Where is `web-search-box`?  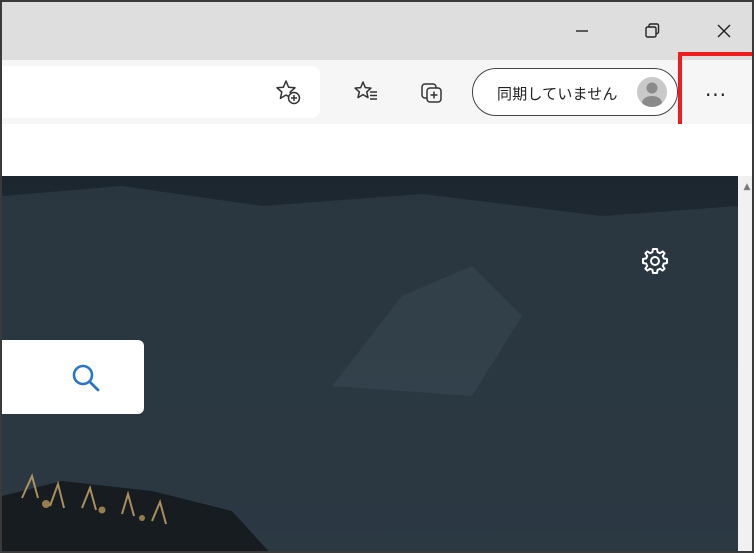 web-search-box is located at coordinates (73, 377).